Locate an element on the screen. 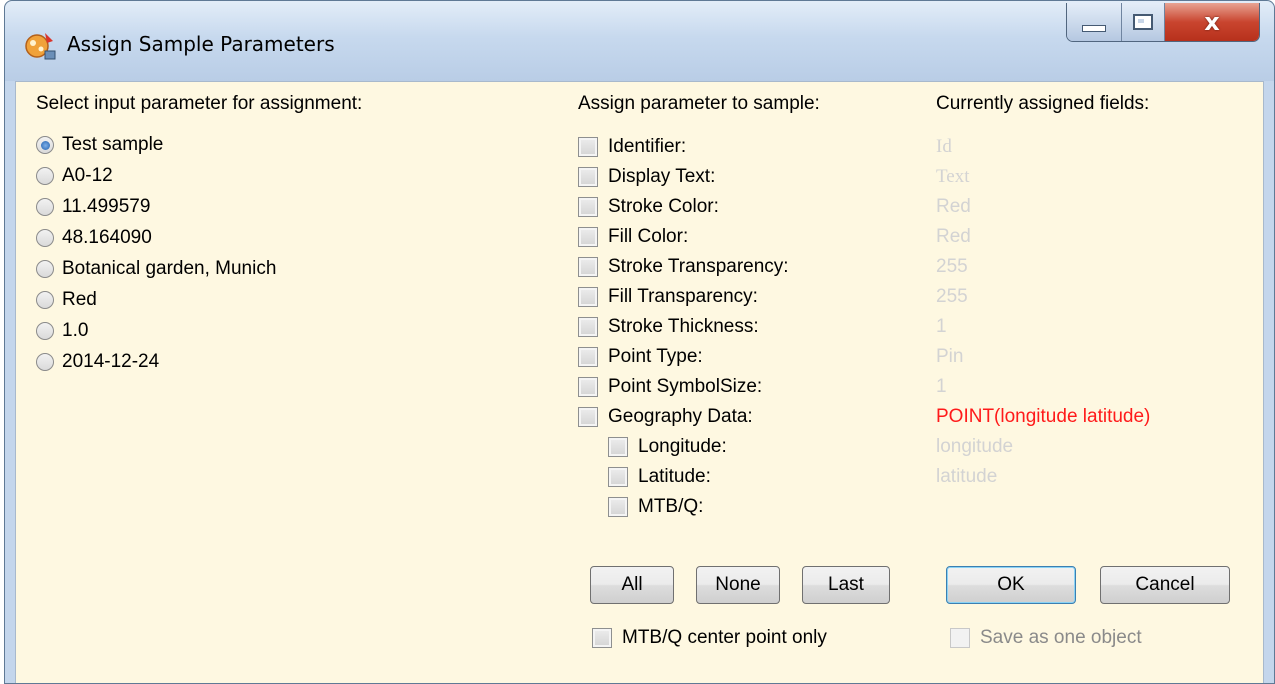 The height and width of the screenshot is (684, 1275). field-checkbox-display-text: Display Text: is located at coordinates (646, 177).